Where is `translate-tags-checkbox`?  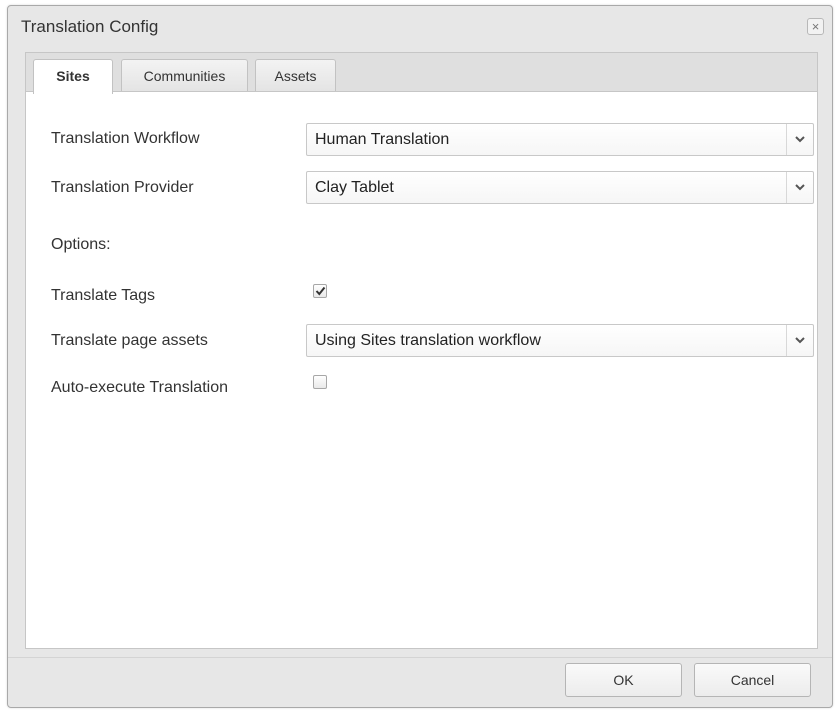
translate-tags-checkbox is located at coordinates (320, 291).